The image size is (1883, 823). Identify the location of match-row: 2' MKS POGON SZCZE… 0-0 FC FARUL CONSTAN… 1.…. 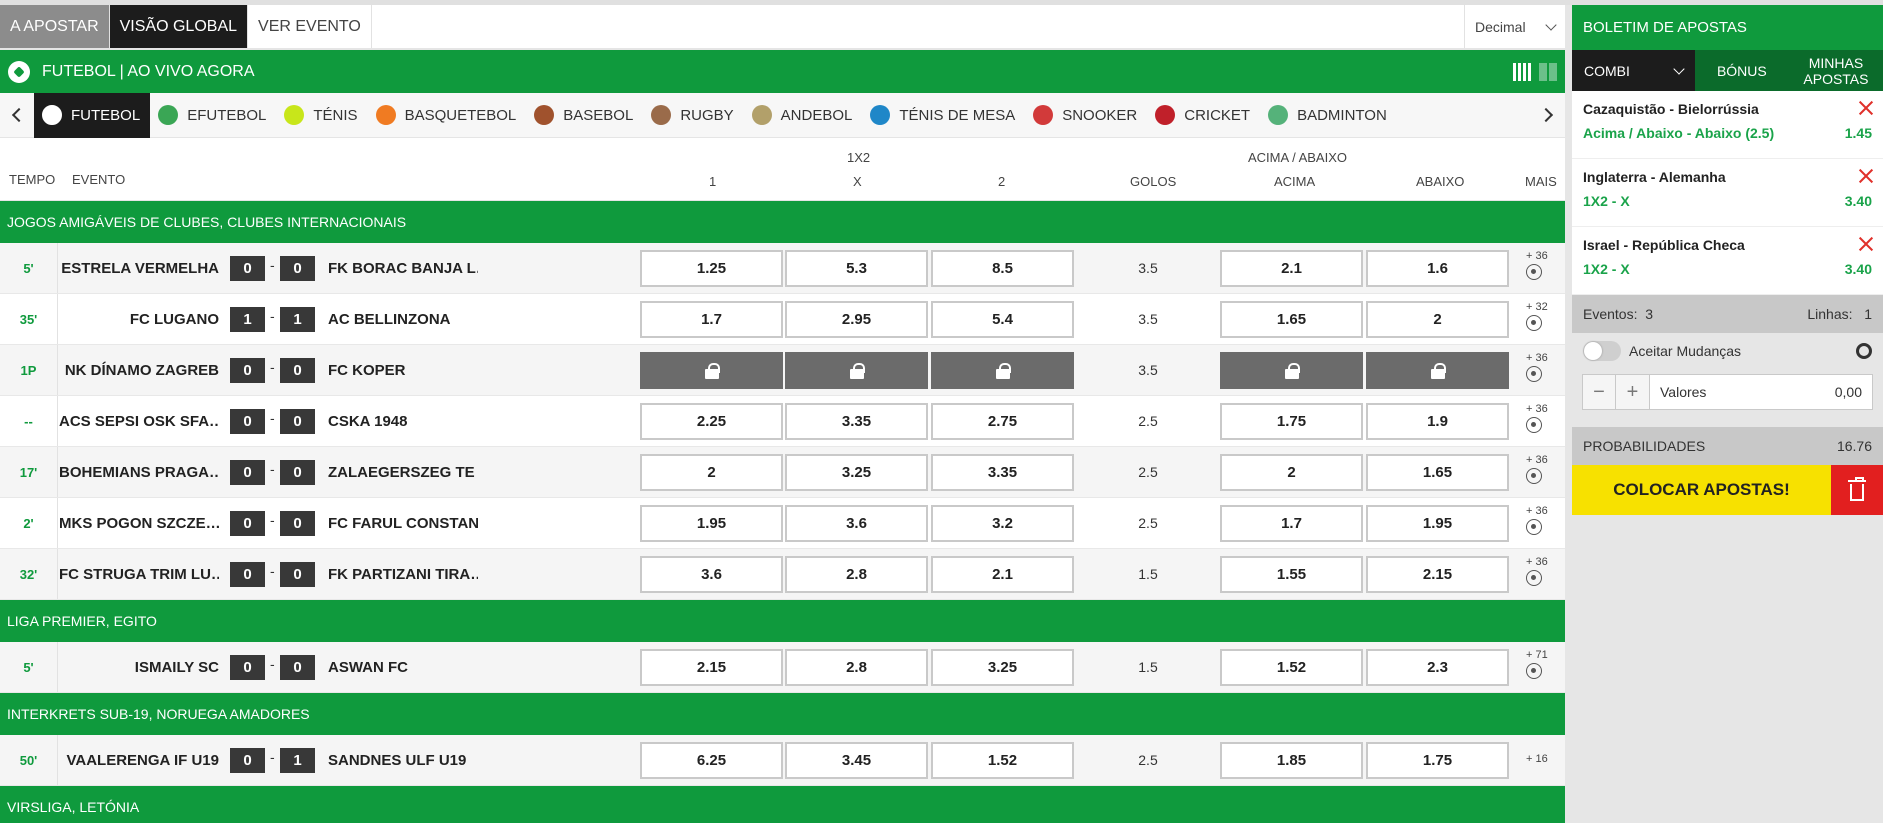
(782, 523).